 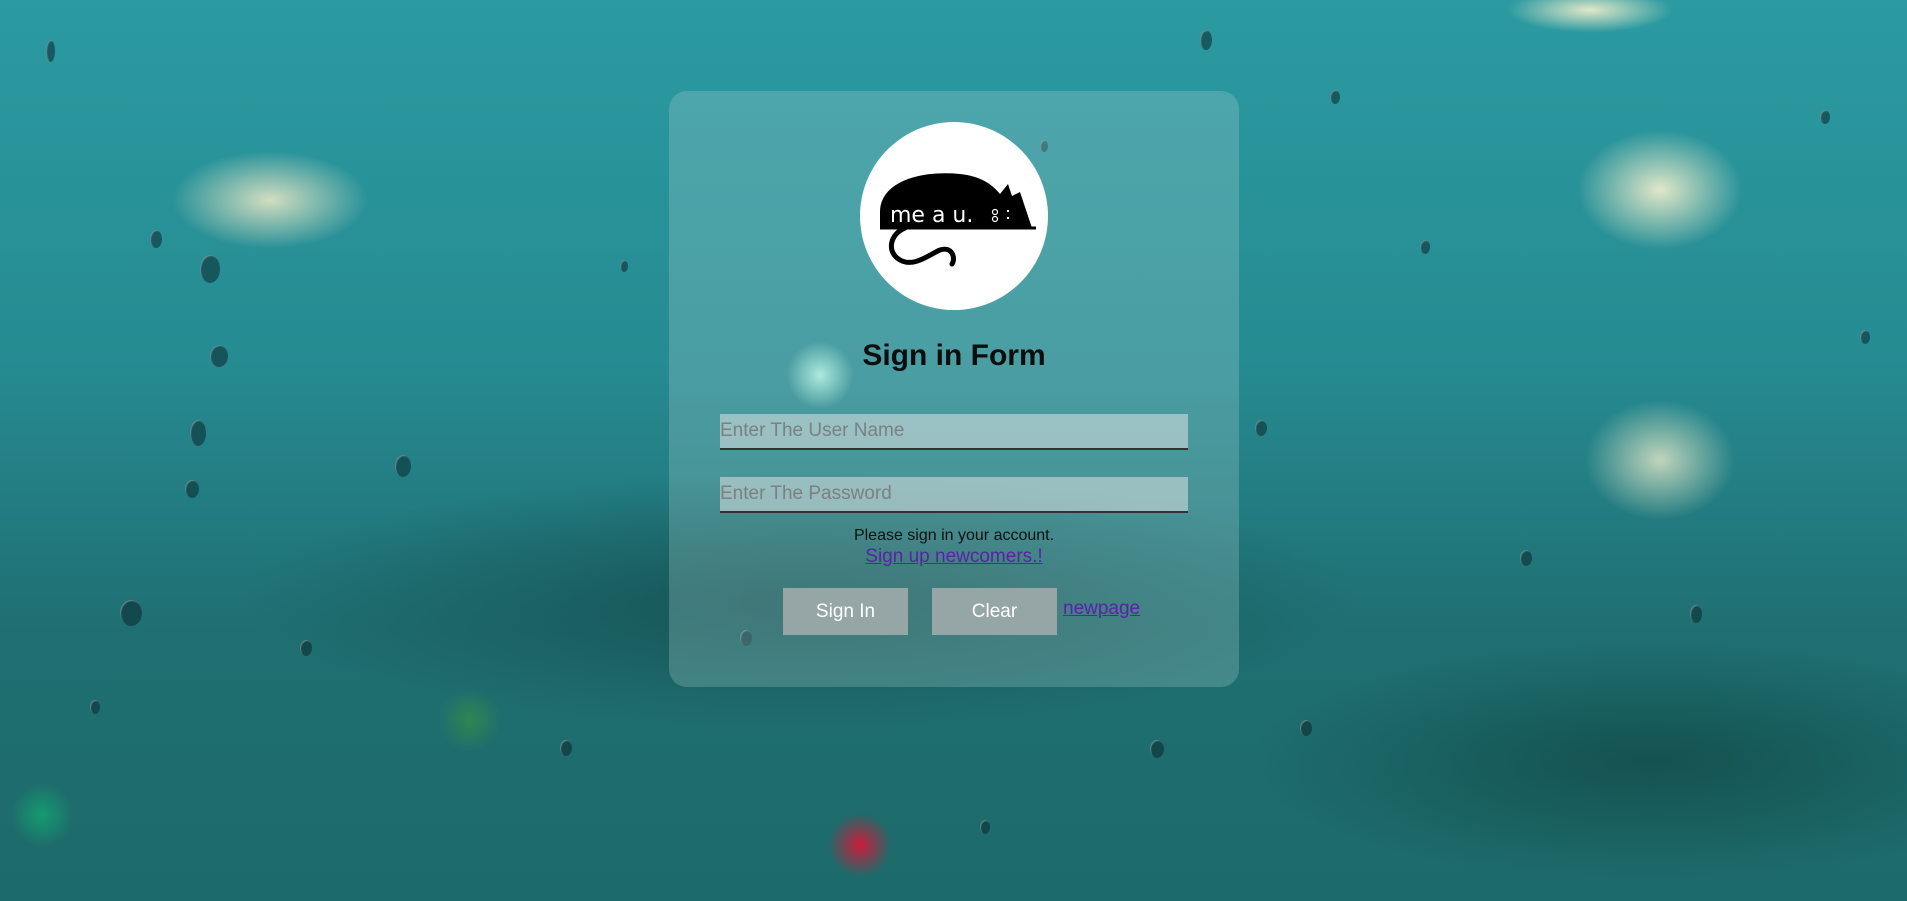 What do you see at coordinates (1101, 609) in the screenshot?
I see `newpage-link: newpage` at bounding box center [1101, 609].